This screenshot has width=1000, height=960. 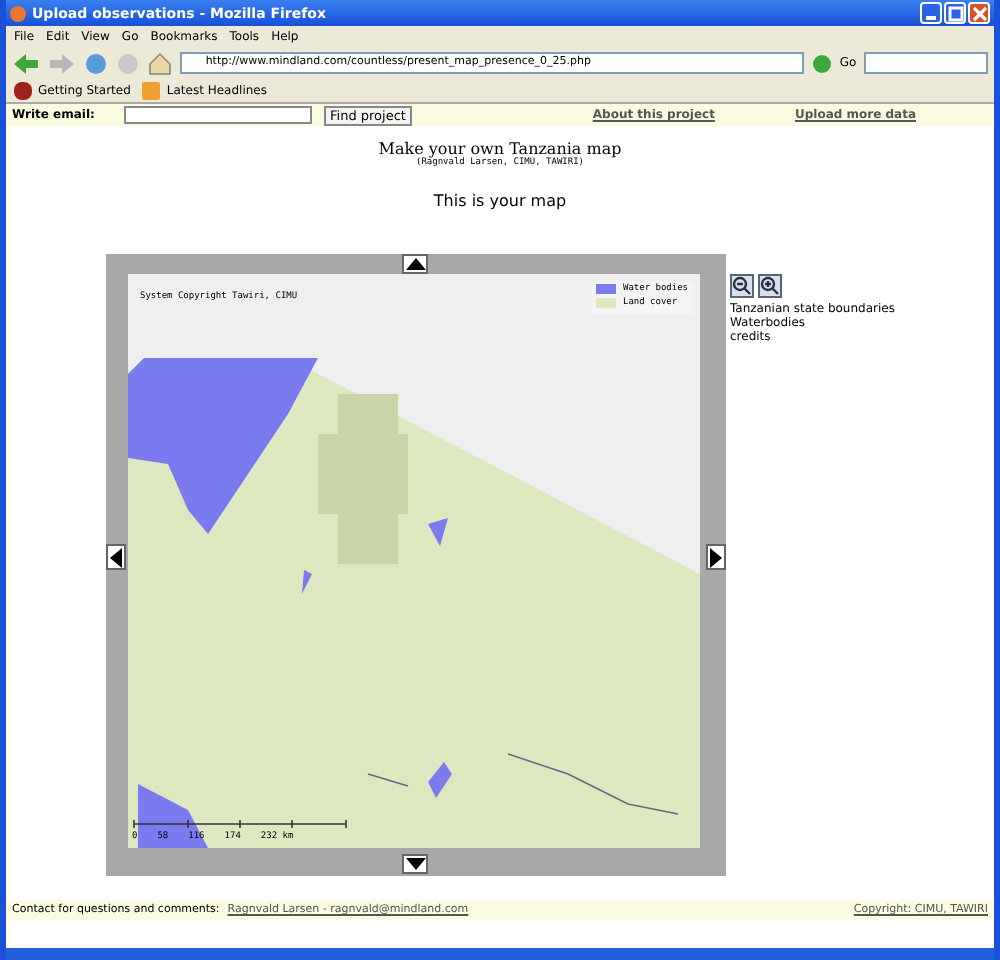 I want to click on zoom-in-button, so click(x=770, y=286).